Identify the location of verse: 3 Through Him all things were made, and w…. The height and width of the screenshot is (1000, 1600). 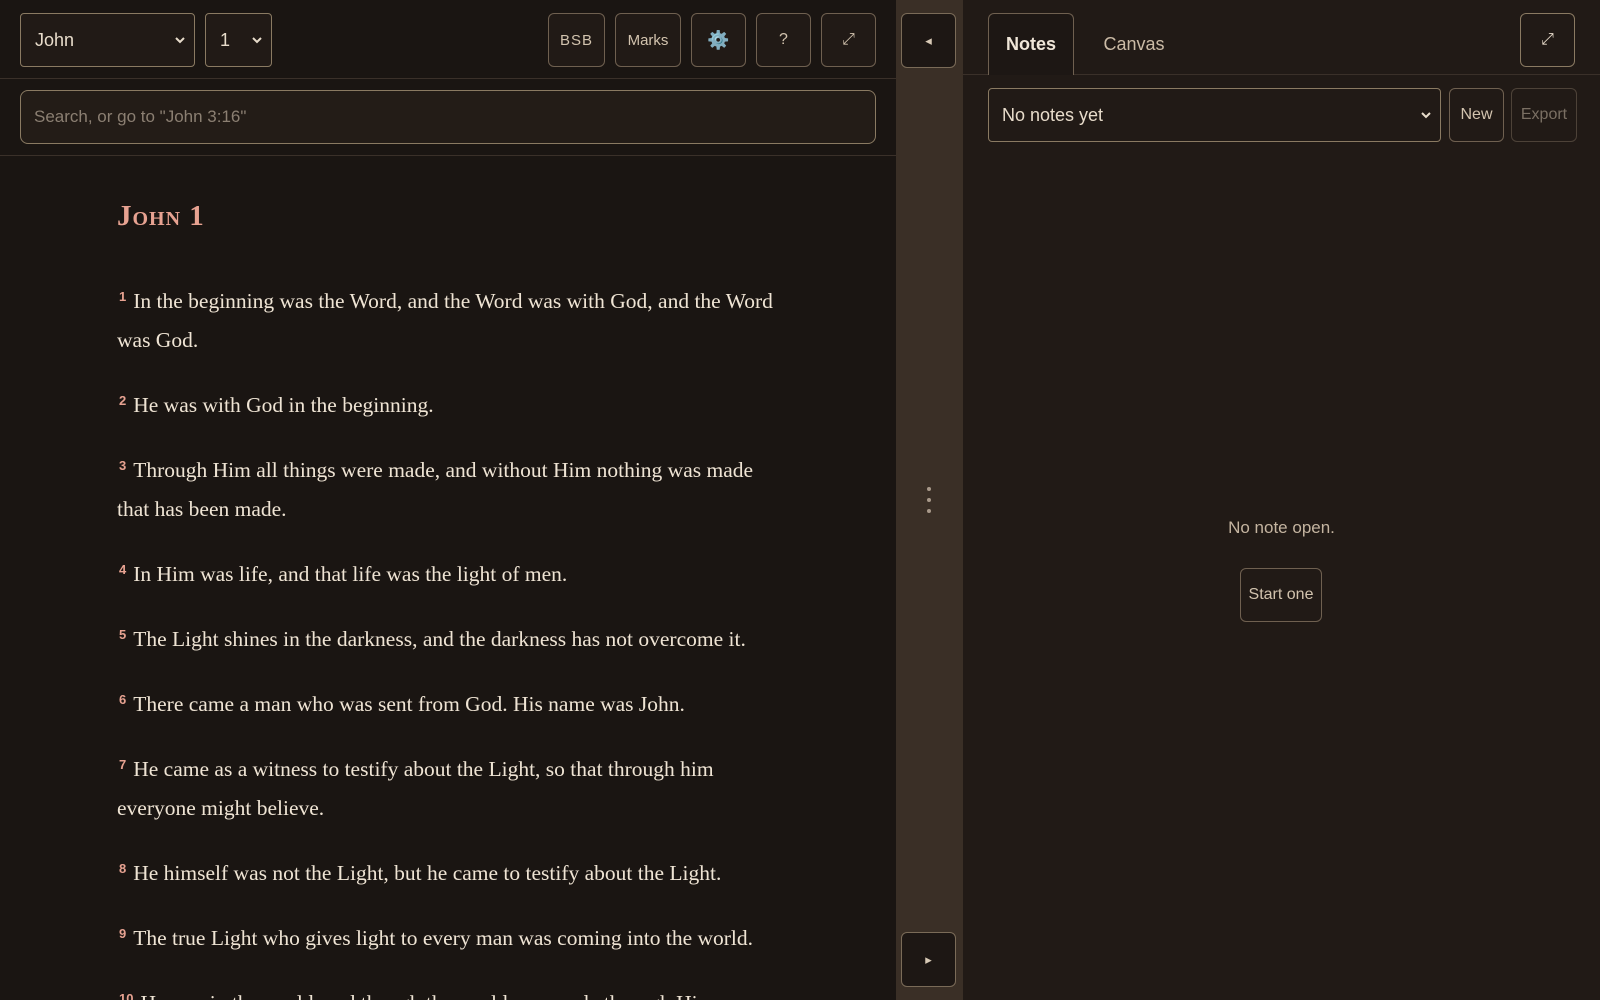
(452, 487).